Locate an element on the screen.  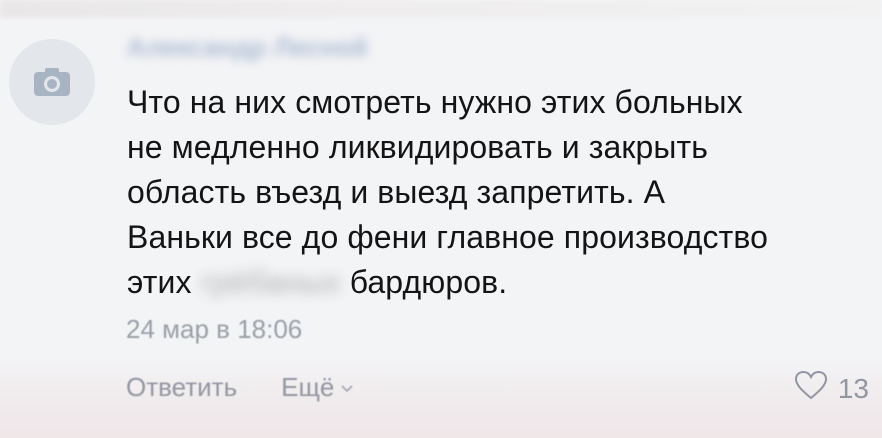
comment-line-start: этих is located at coordinates (159, 282).